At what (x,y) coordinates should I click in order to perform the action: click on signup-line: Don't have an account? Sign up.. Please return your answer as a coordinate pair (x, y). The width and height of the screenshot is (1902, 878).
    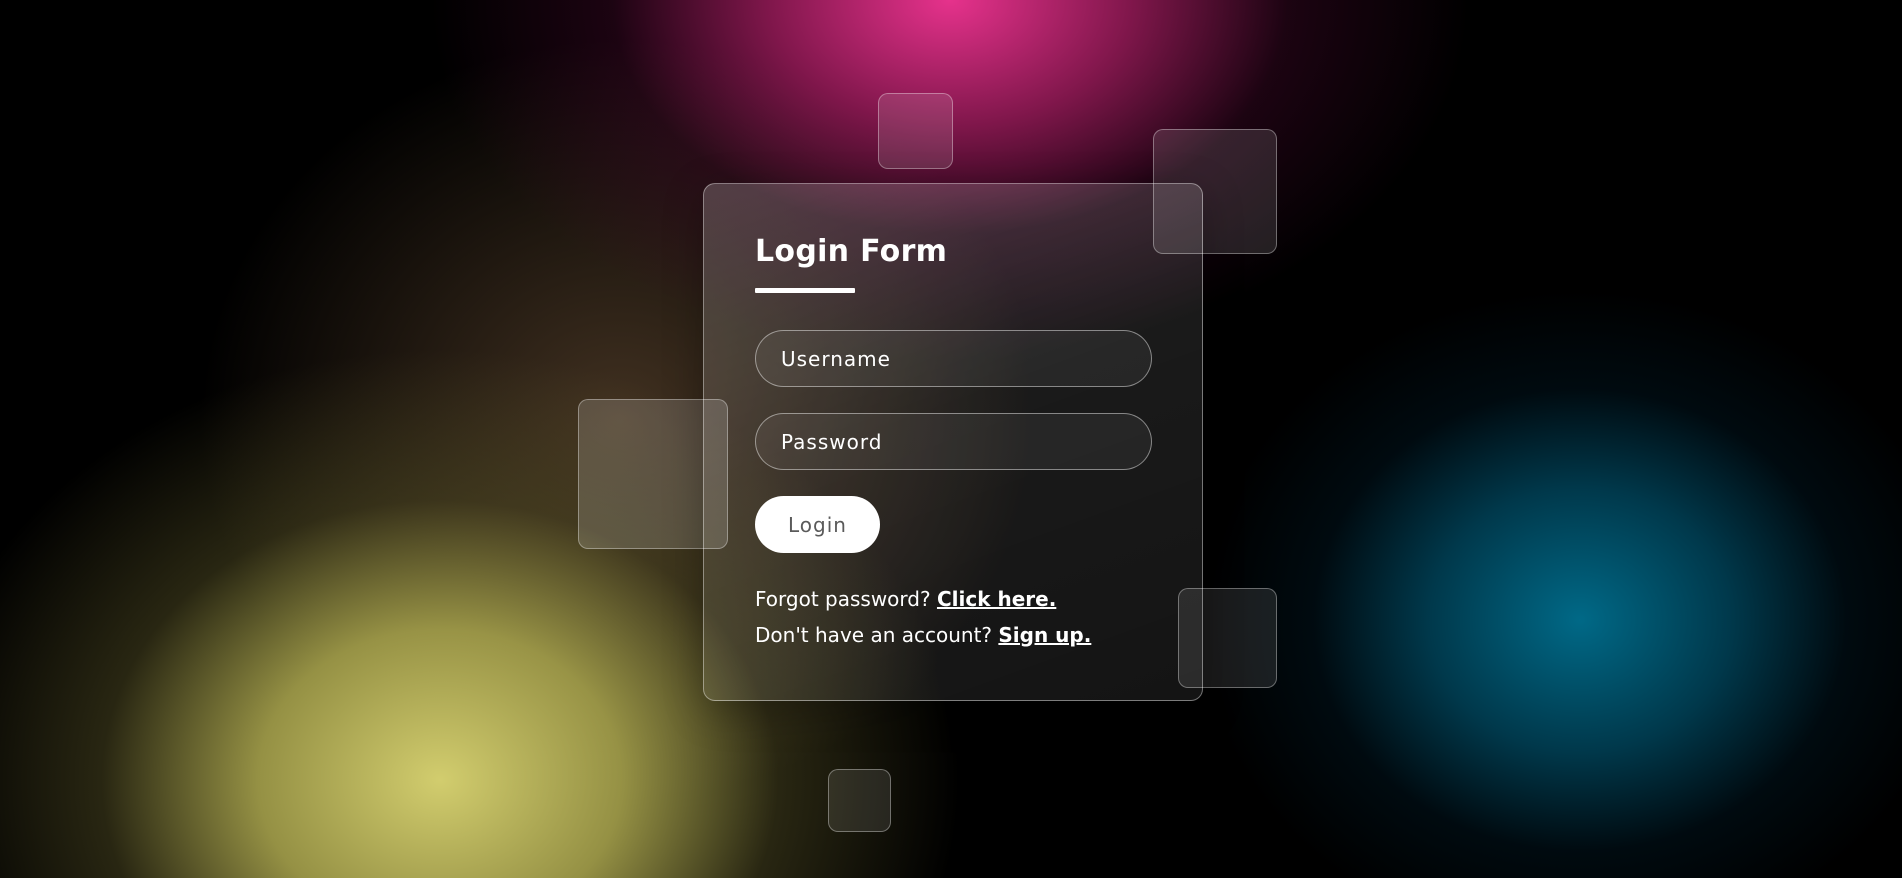
    Looking at the image, I should click on (923, 635).